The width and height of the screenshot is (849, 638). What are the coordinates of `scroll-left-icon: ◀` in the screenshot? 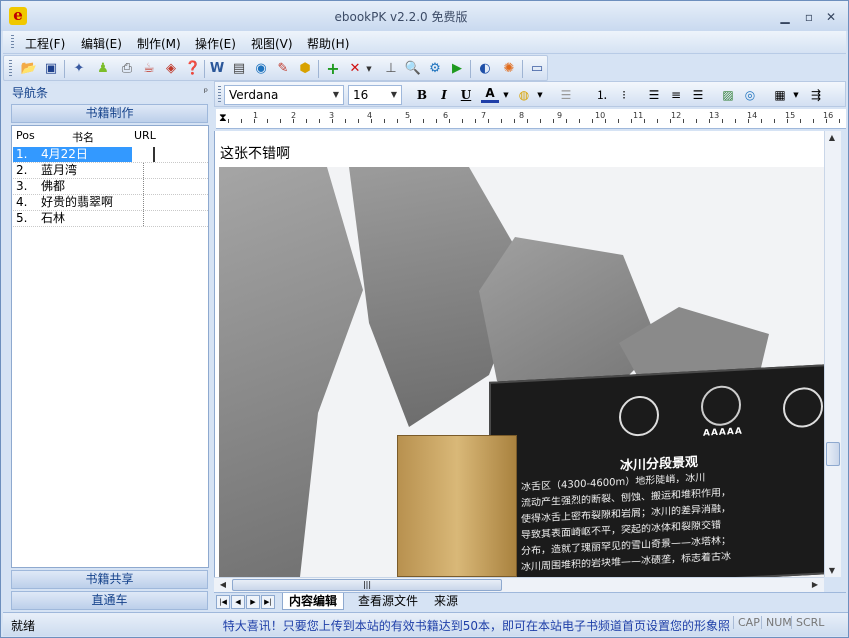 It's located at (223, 584).